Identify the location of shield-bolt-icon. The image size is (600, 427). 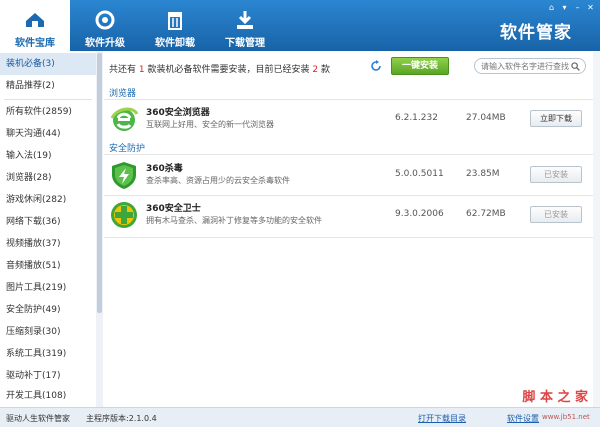
(124, 175).